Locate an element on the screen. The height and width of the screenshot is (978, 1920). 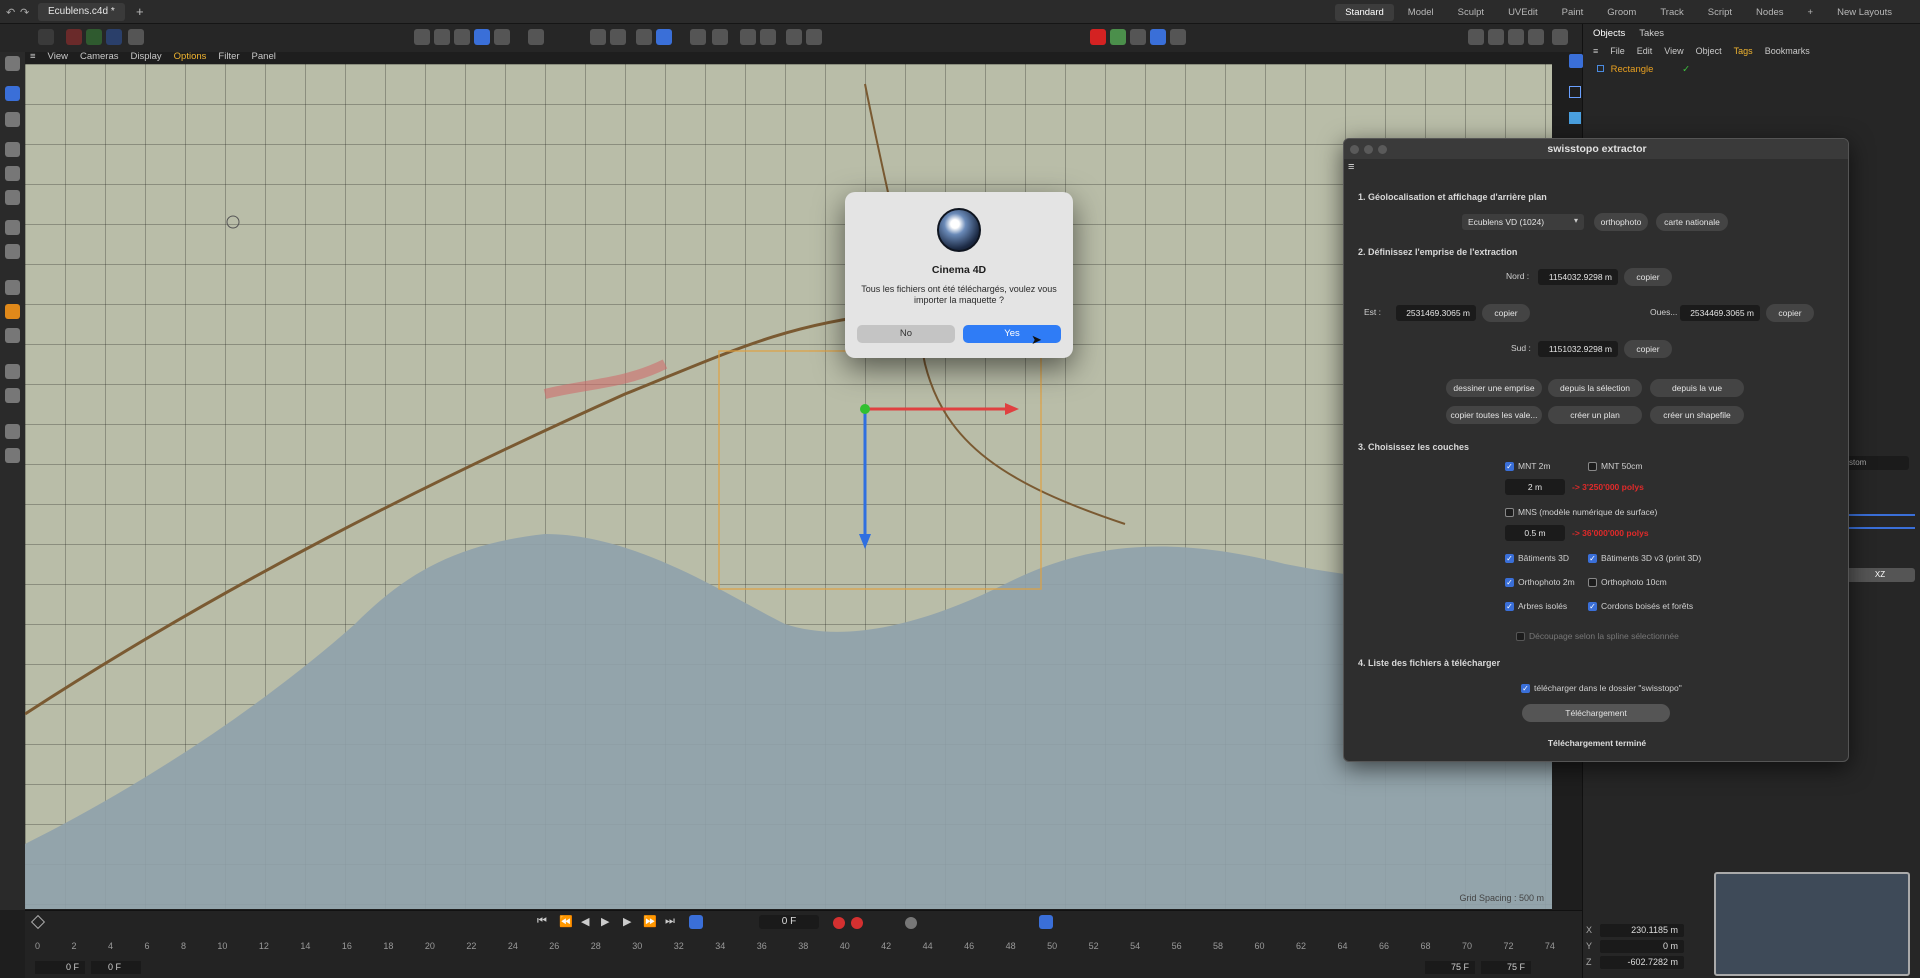
render-to-picture-viewer-icon is located at coordinates (1496, 37).